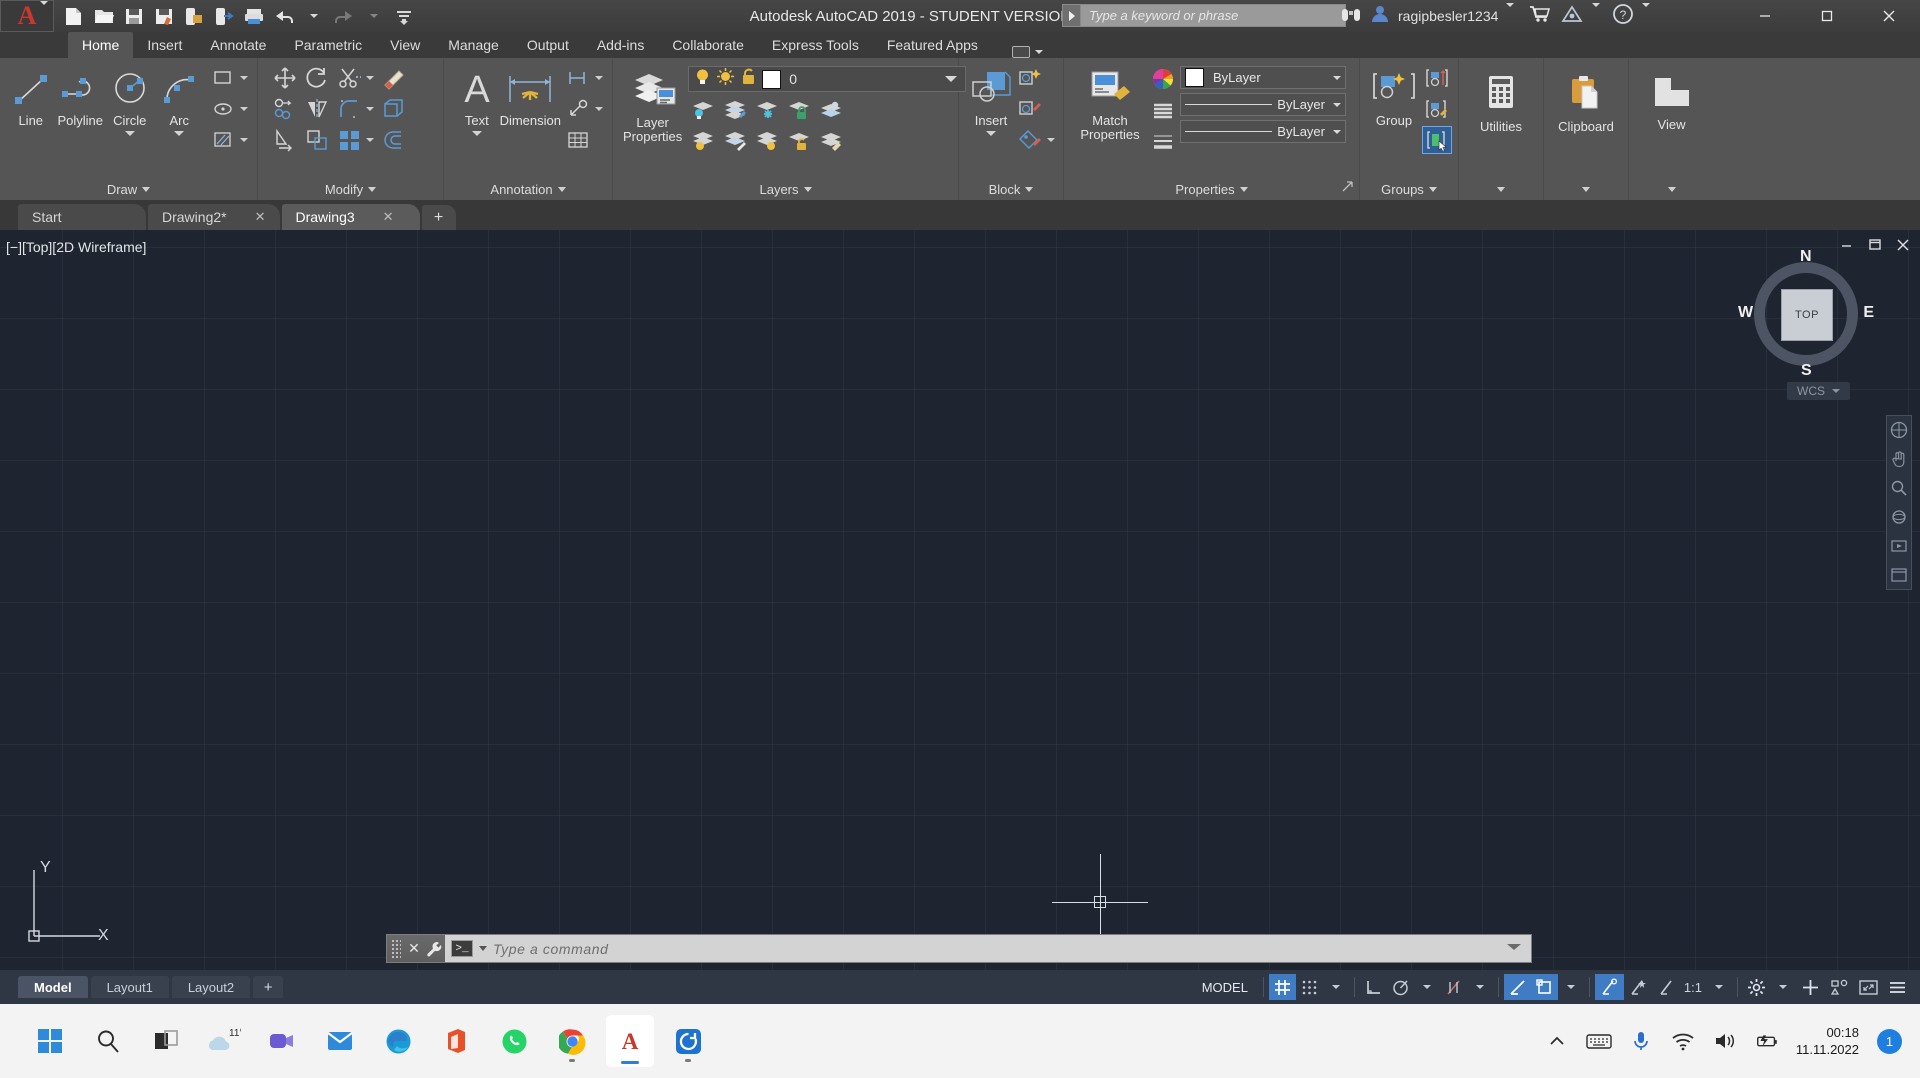 The width and height of the screenshot is (1920, 1078). I want to click on layout-tab-model: Model, so click(53, 987).